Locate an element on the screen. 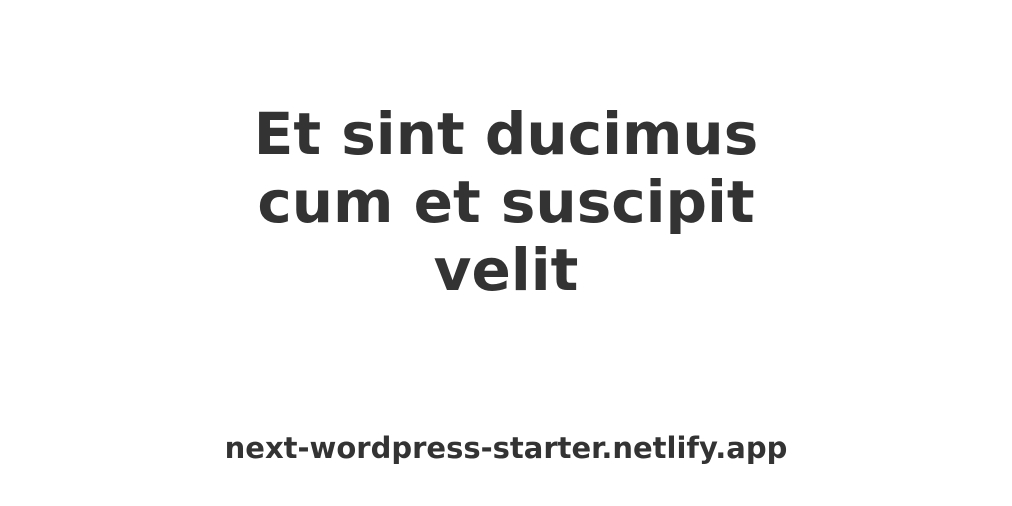 Image resolution: width=1012 pixels, height=506 pixels. site-url: next-wordpress-starter.netlify.app is located at coordinates (506, 448).